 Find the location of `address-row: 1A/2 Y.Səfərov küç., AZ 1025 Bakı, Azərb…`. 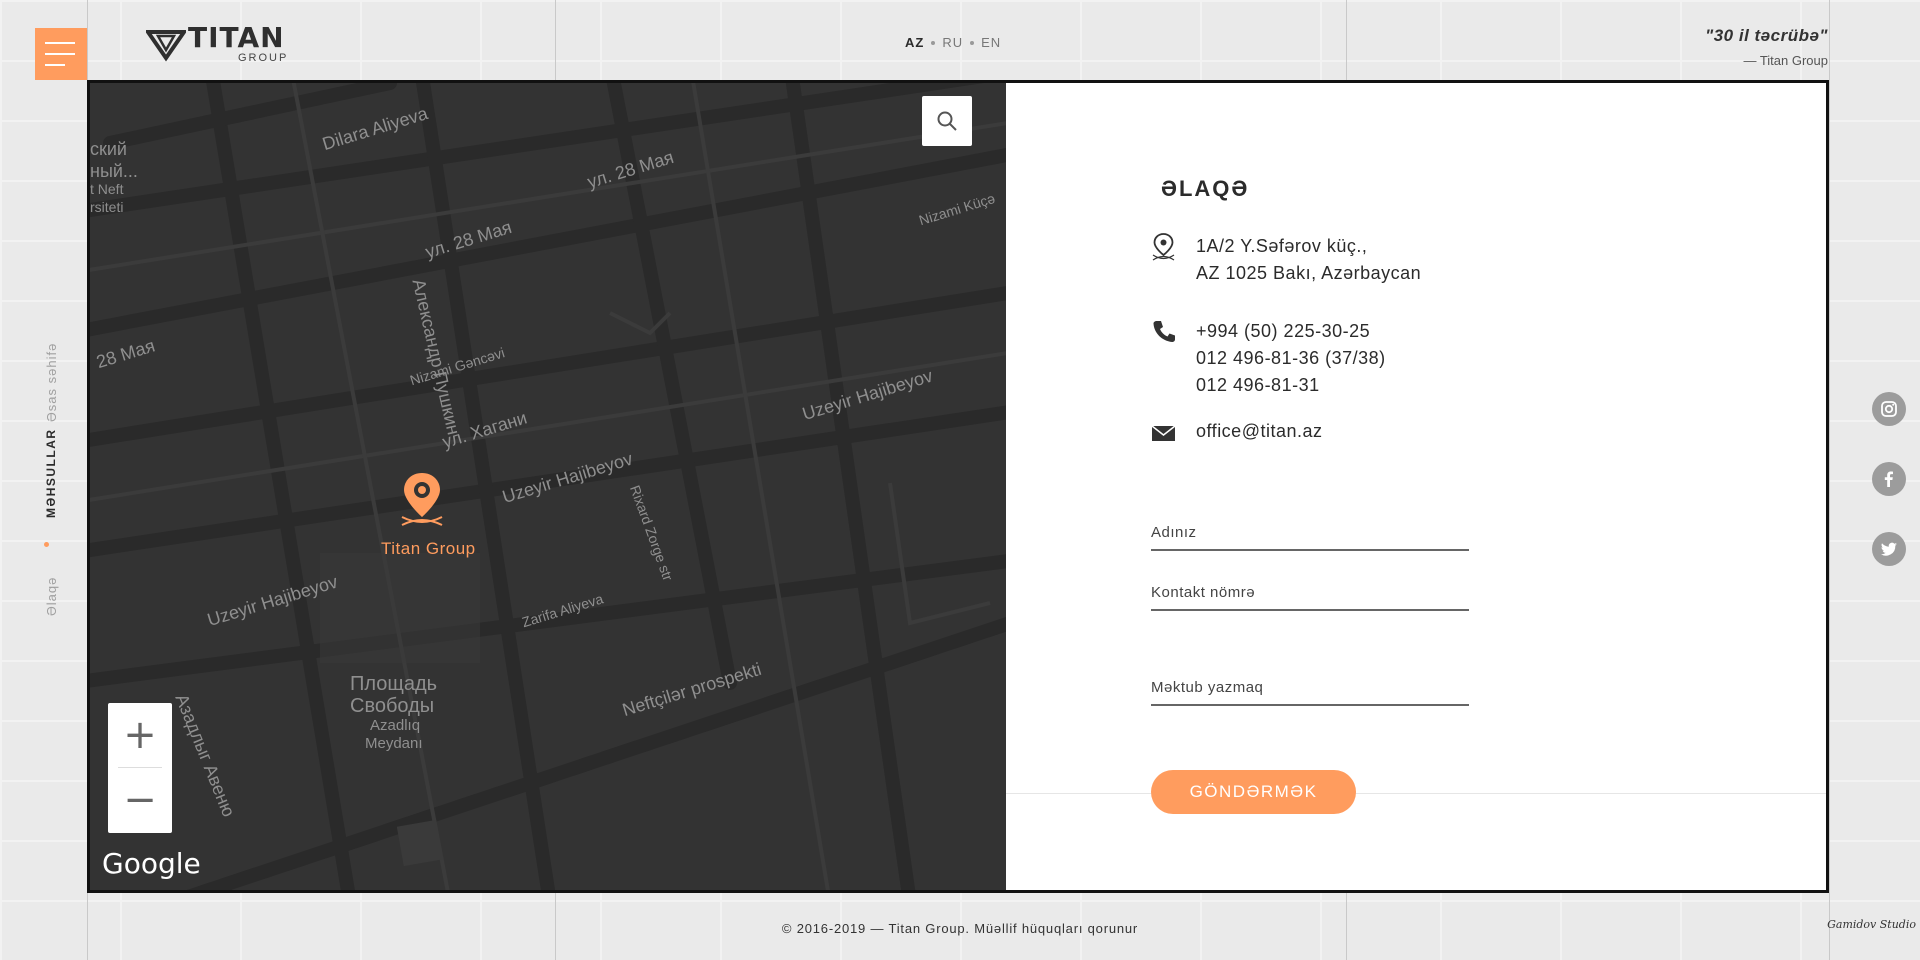

address-row: 1A/2 Y.Səfərov küç., AZ 1025 Bakı, Azərb… is located at coordinates (1286, 260).